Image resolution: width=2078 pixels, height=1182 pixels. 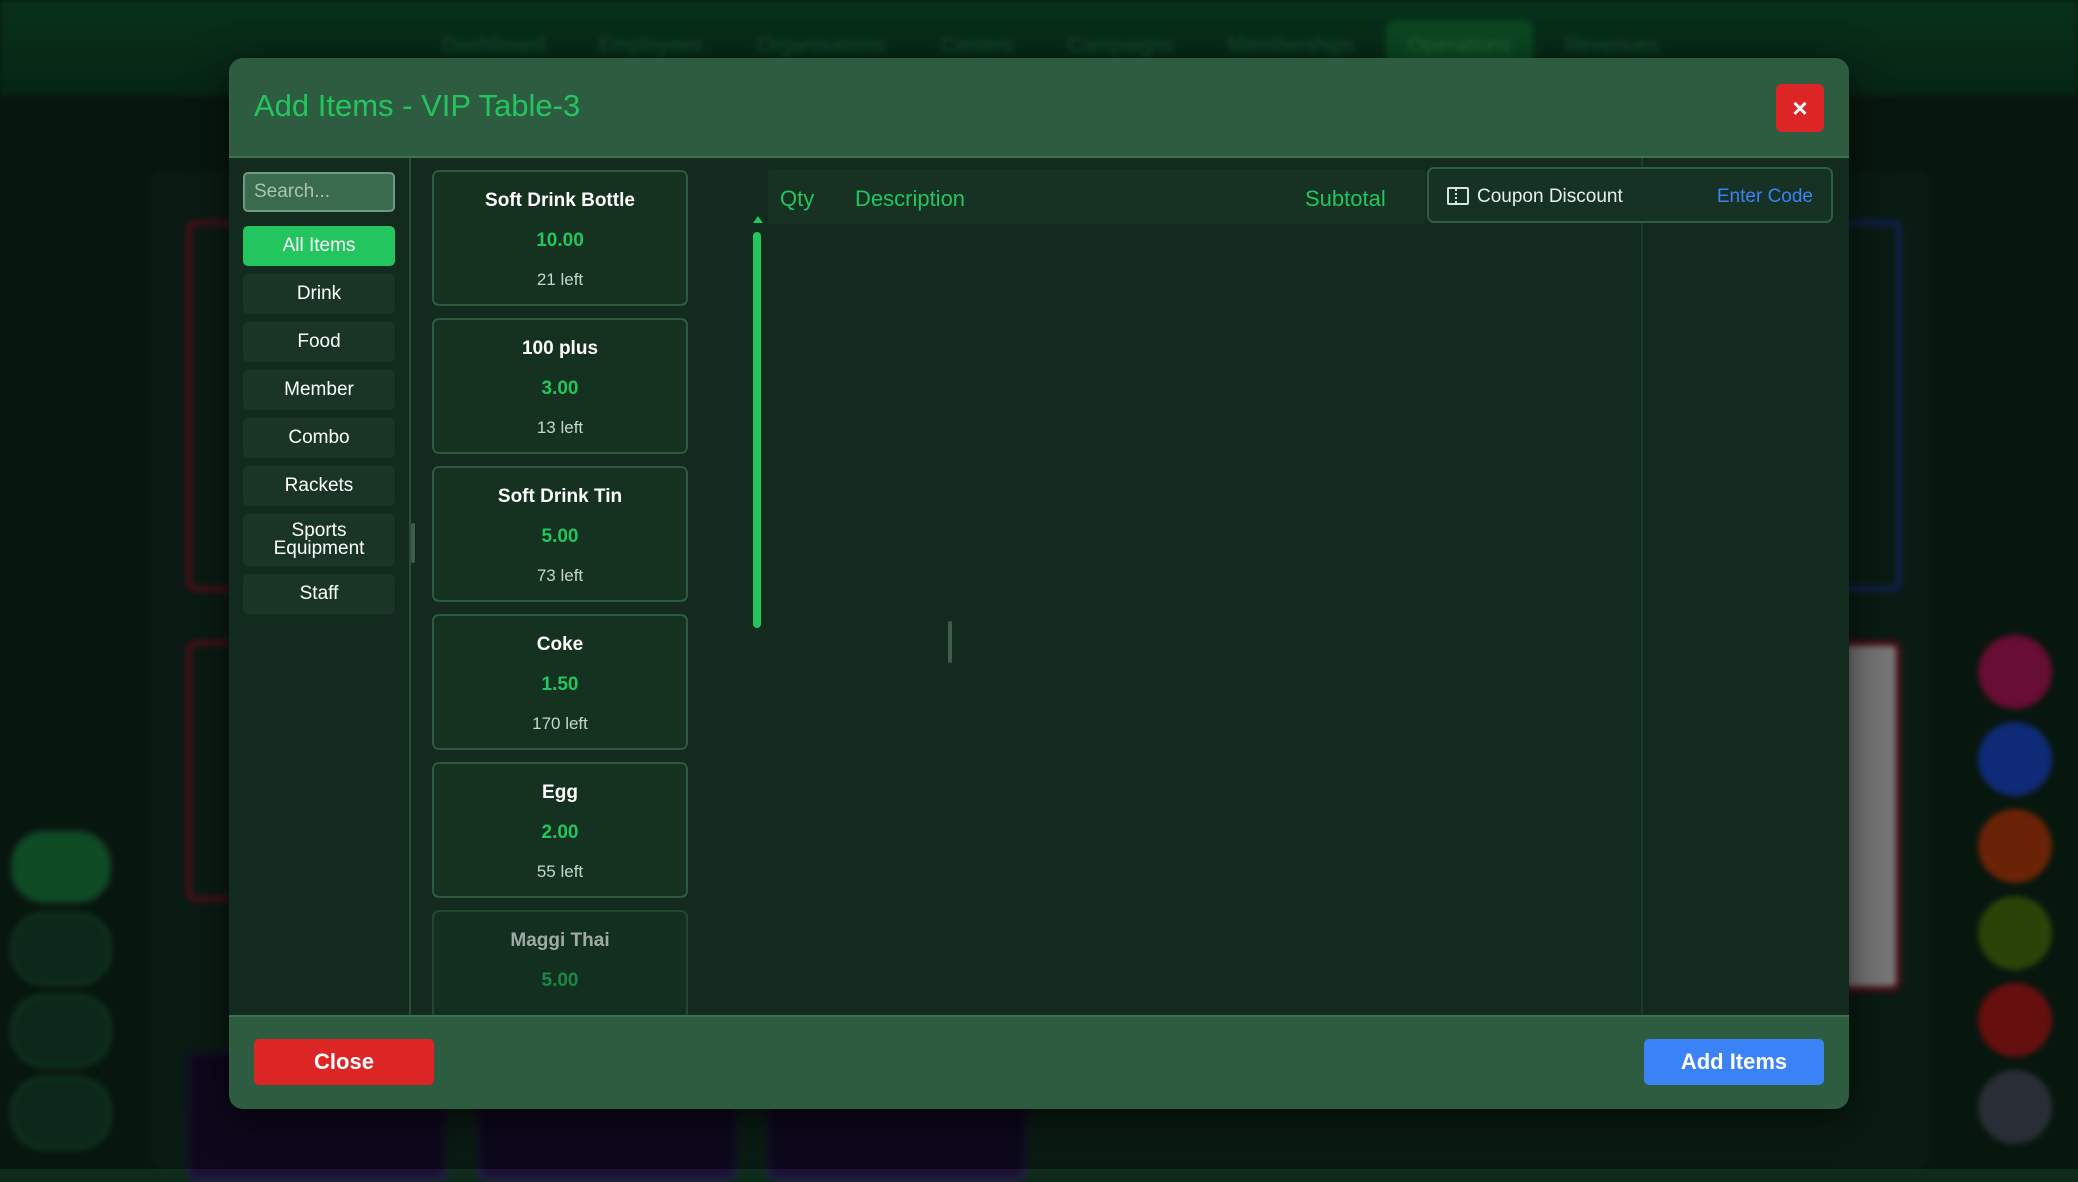 What do you see at coordinates (560, 792) in the screenshot?
I see `product-name: Egg` at bounding box center [560, 792].